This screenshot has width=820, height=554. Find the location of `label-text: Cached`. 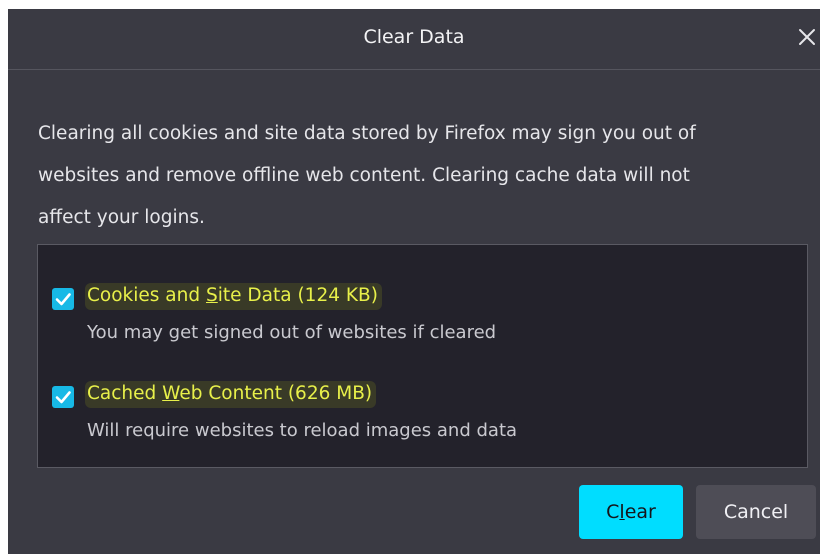

label-text: Cached is located at coordinates (125, 393).